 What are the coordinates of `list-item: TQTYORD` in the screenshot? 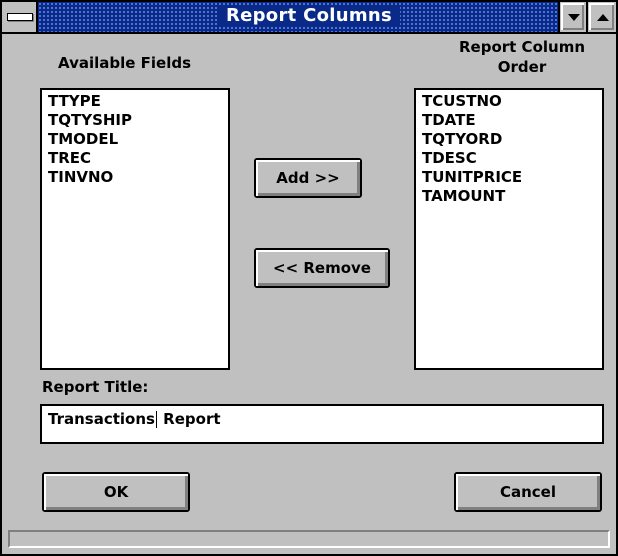 It's located at (509, 139).